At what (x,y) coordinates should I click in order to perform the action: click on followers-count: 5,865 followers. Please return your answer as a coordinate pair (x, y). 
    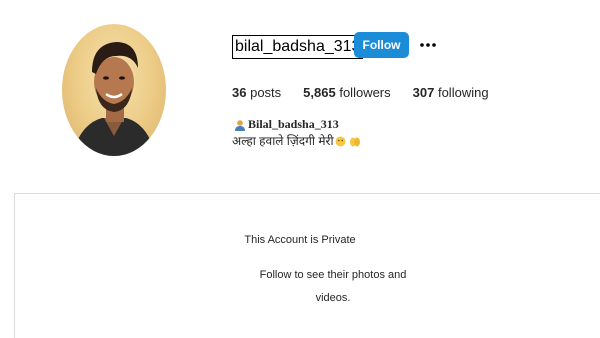
    Looking at the image, I should click on (346, 93).